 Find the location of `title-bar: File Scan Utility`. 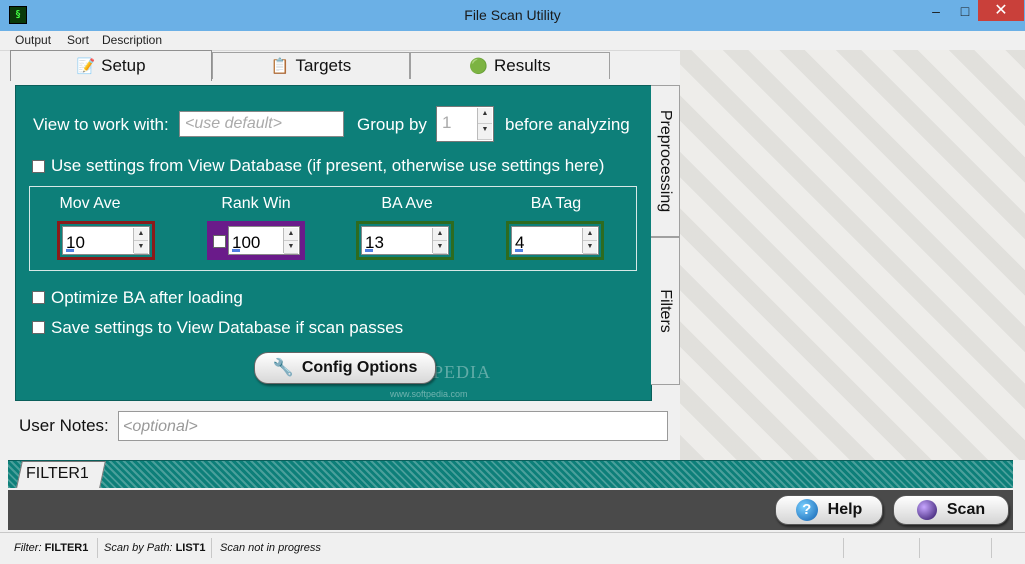

title-bar: File Scan Utility is located at coordinates (512, 16).